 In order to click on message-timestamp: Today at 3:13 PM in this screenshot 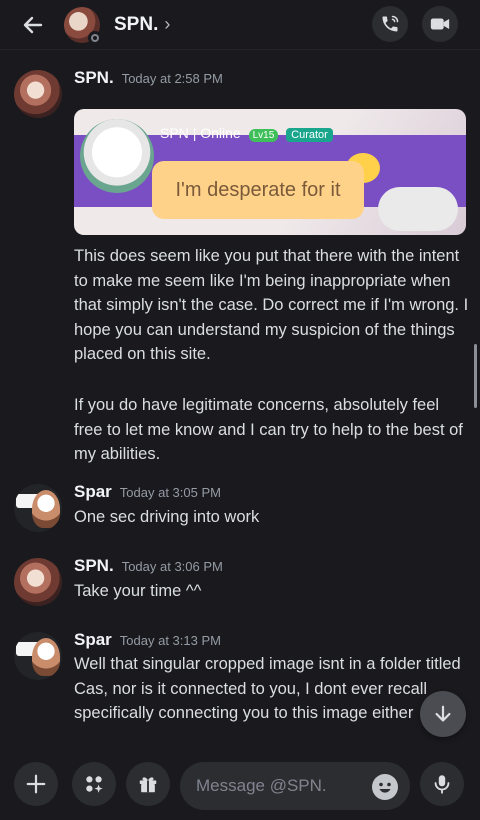, I will do `click(170, 640)`.